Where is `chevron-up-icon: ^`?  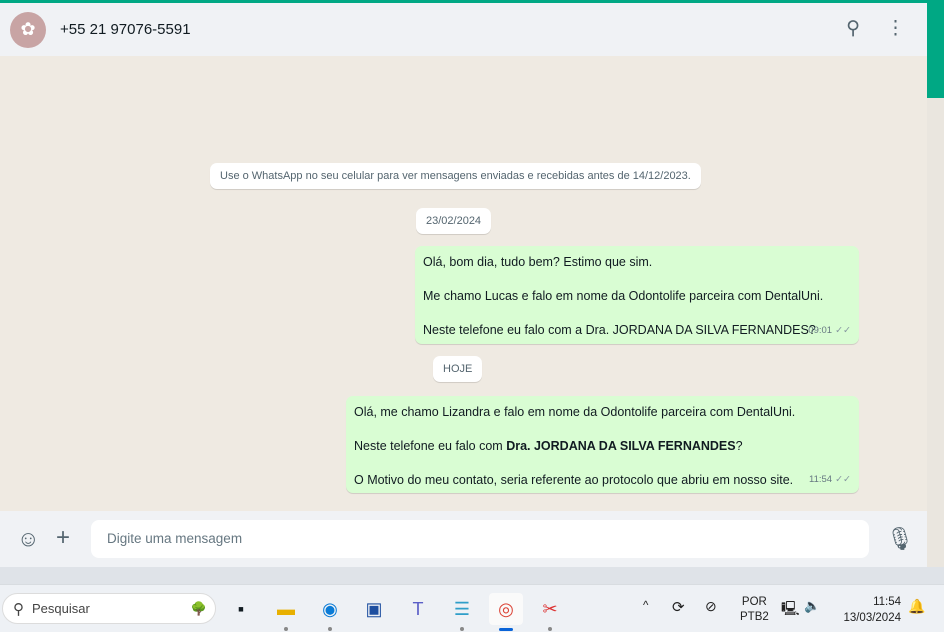 chevron-up-icon: ^ is located at coordinates (645, 606).